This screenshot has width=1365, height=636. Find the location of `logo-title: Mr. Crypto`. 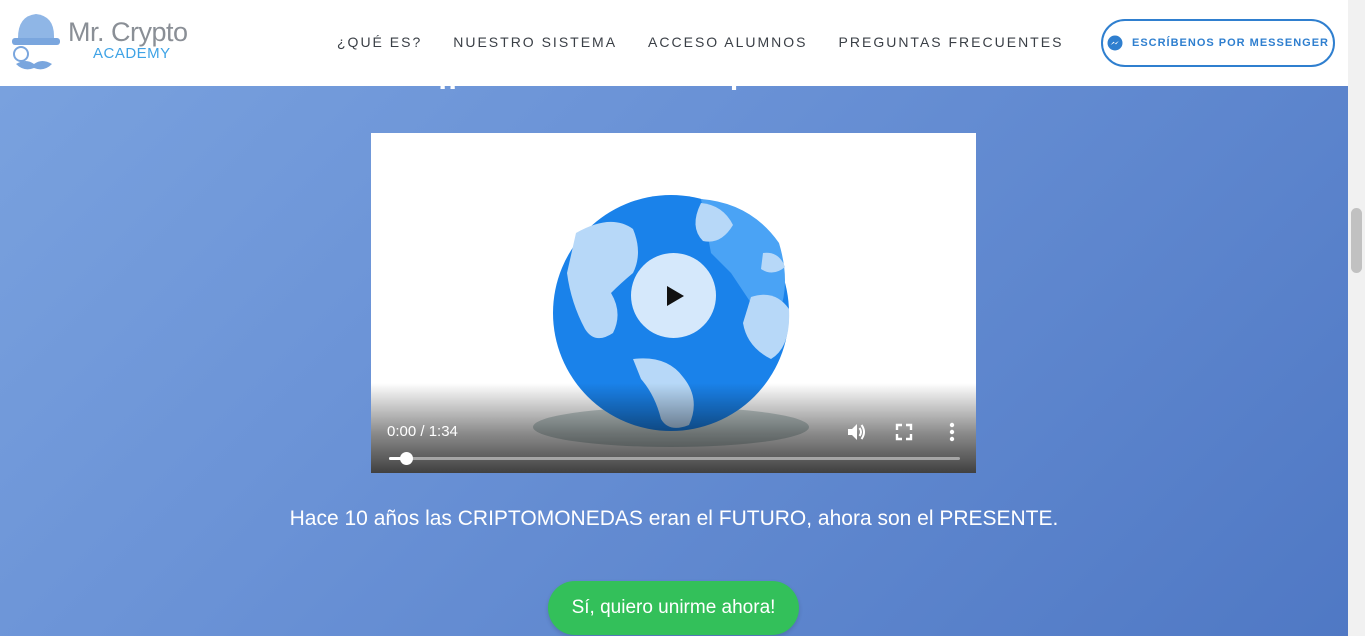

logo-title: Mr. Crypto is located at coordinates (128, 32).